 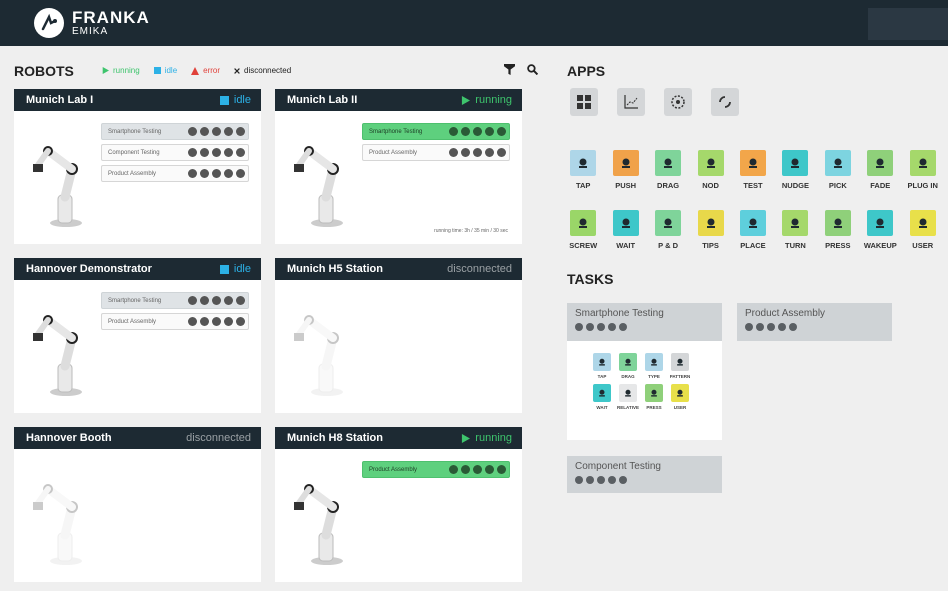 What do you see at coordinates (625, 230) in the screenshot?
I see `skill-wait: WAIT` at bounding box center [625, 230].